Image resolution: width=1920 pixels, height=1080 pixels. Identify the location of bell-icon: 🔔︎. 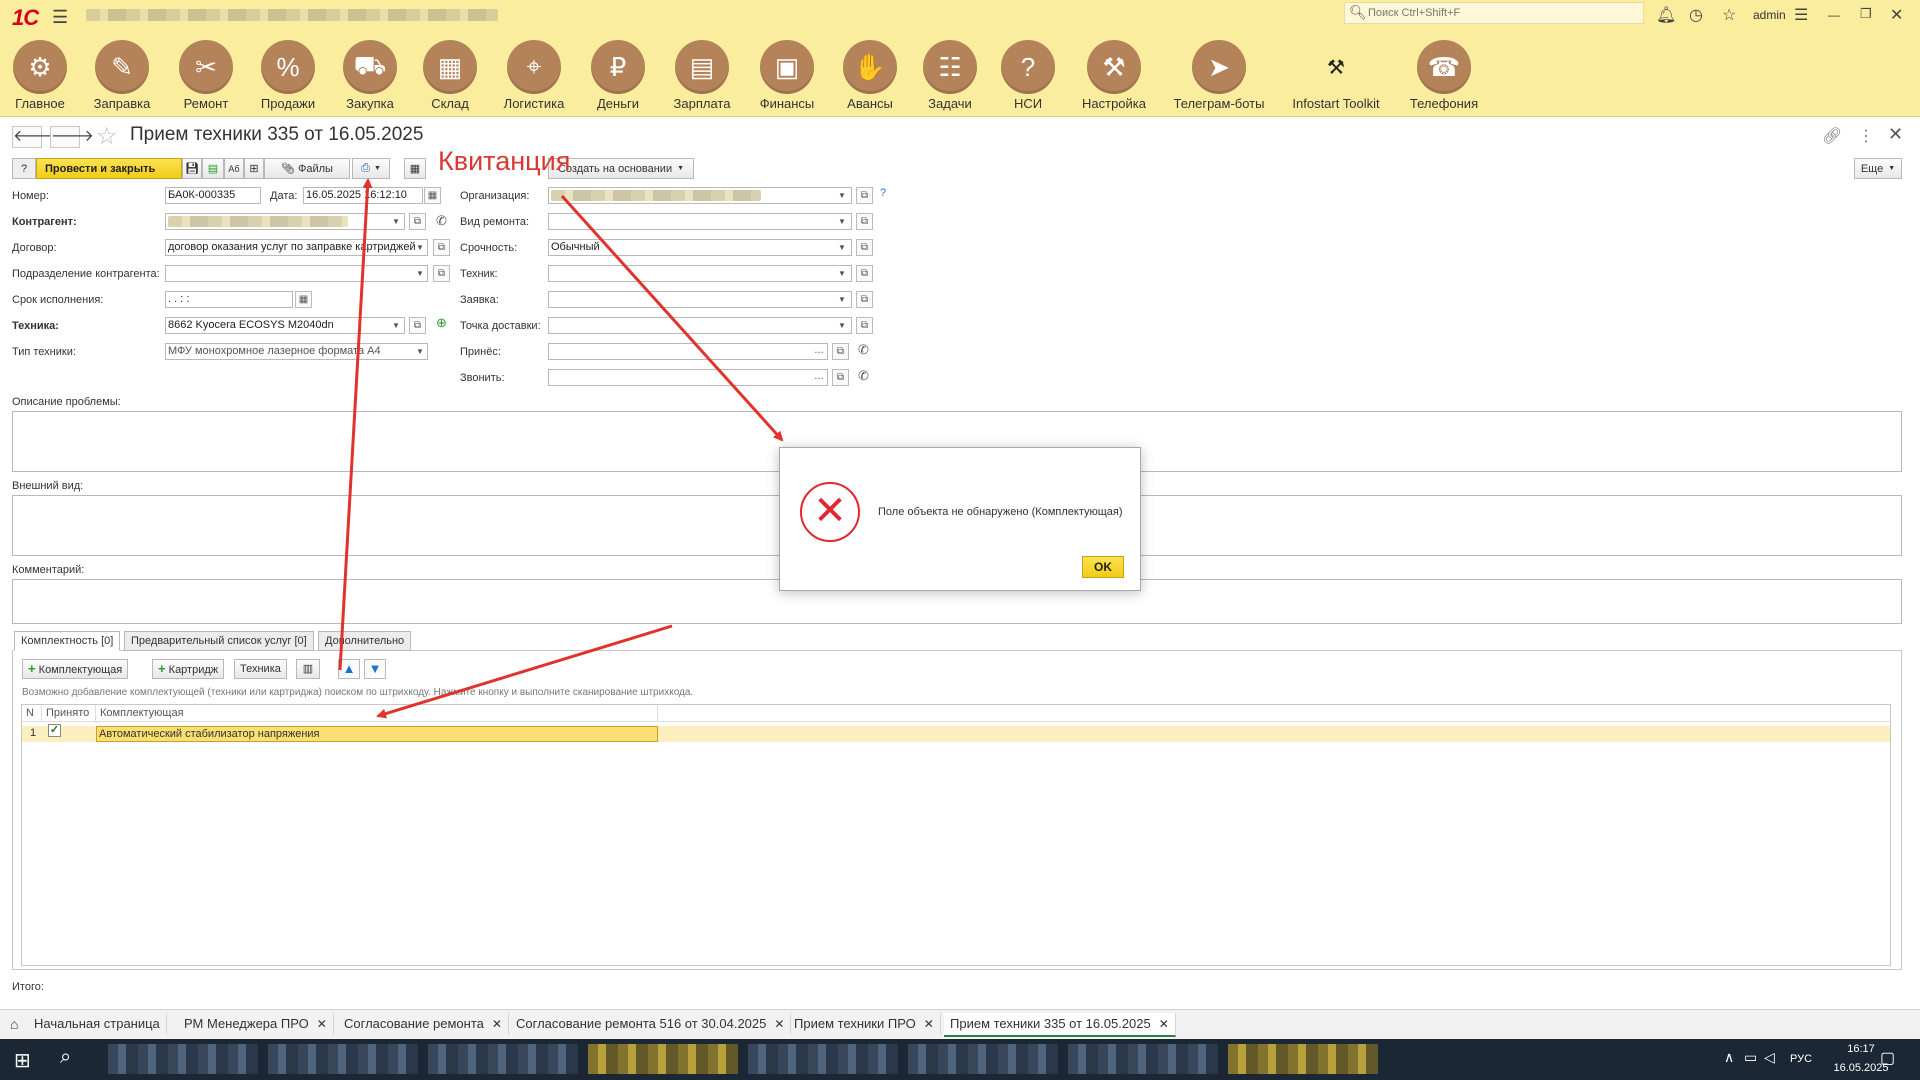
(1666, 15).